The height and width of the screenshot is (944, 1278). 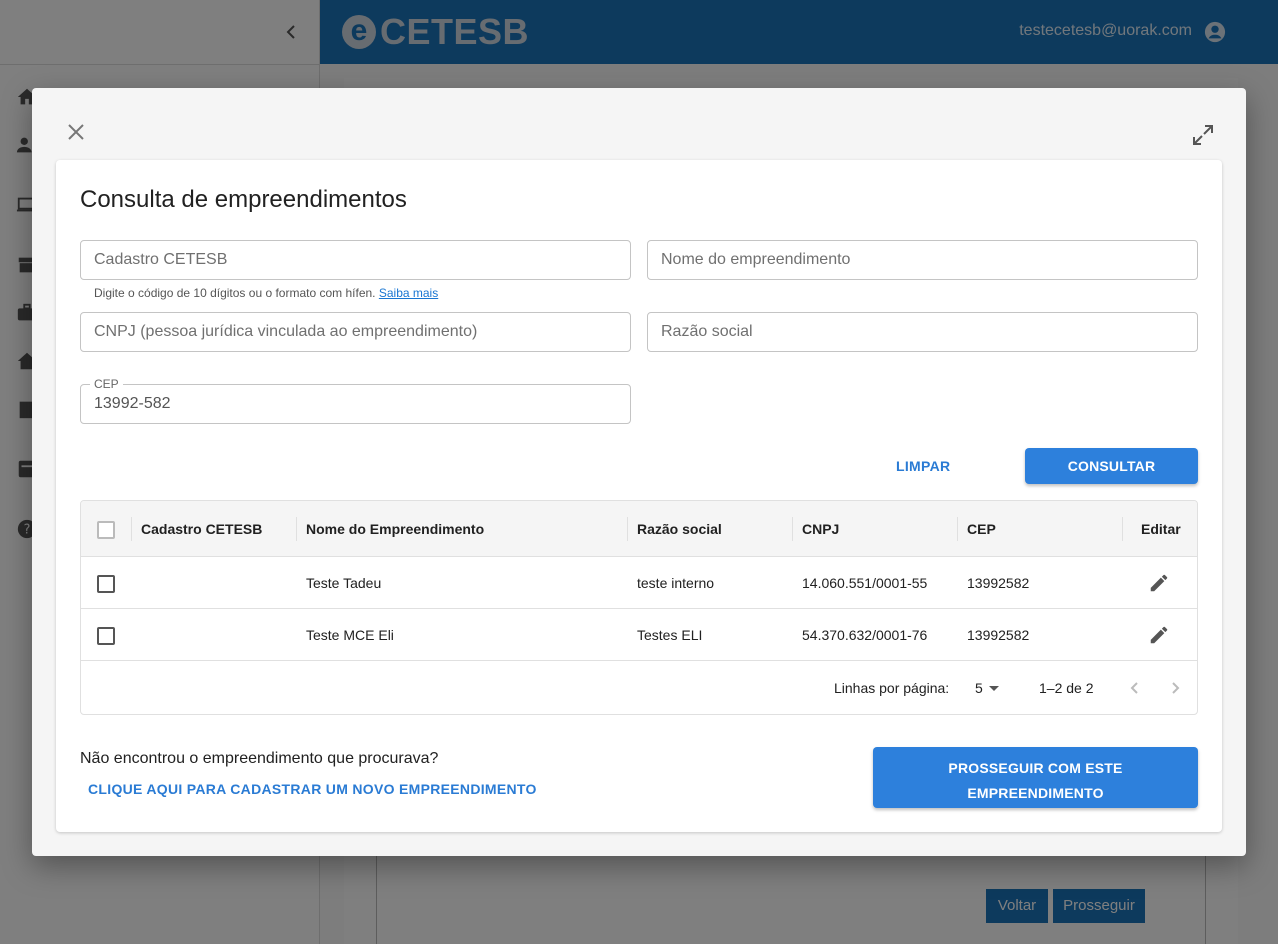 What do you see at coordinates (355, 404) in the screenshot?
I see `cep-input` at bounding box center [355, 404].